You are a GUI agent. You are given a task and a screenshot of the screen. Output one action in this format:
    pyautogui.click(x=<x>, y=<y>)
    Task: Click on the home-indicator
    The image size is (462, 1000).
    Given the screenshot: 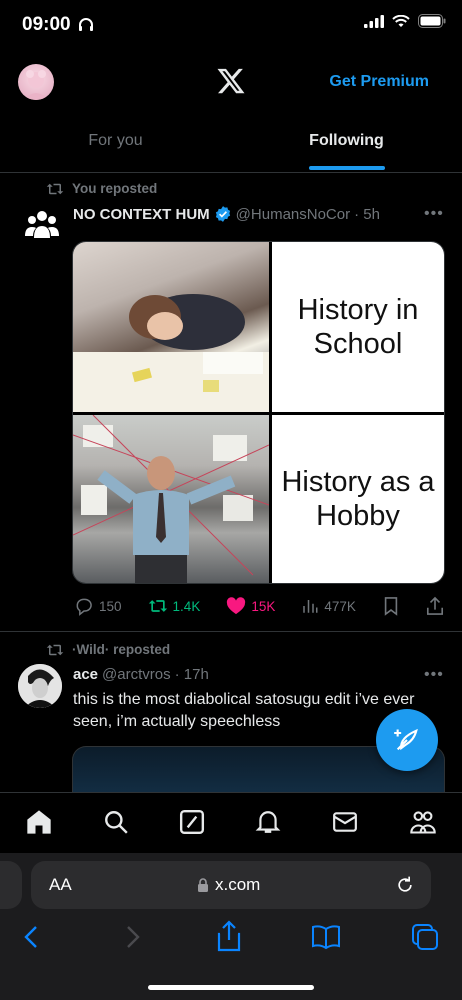 What is the action you would take?
    pyautogui.click(x=231, y=987)
    